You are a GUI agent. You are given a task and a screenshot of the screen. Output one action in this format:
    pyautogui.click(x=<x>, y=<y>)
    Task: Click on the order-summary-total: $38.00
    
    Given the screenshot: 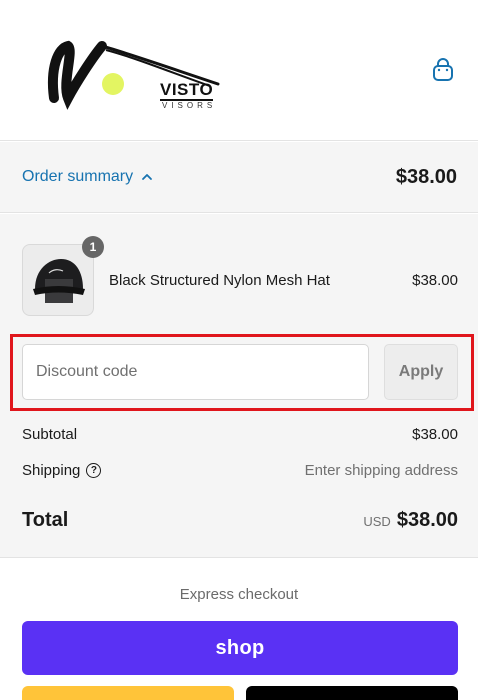 What is the action you would take?
    pyautogui.click(x=426, y=176)
    